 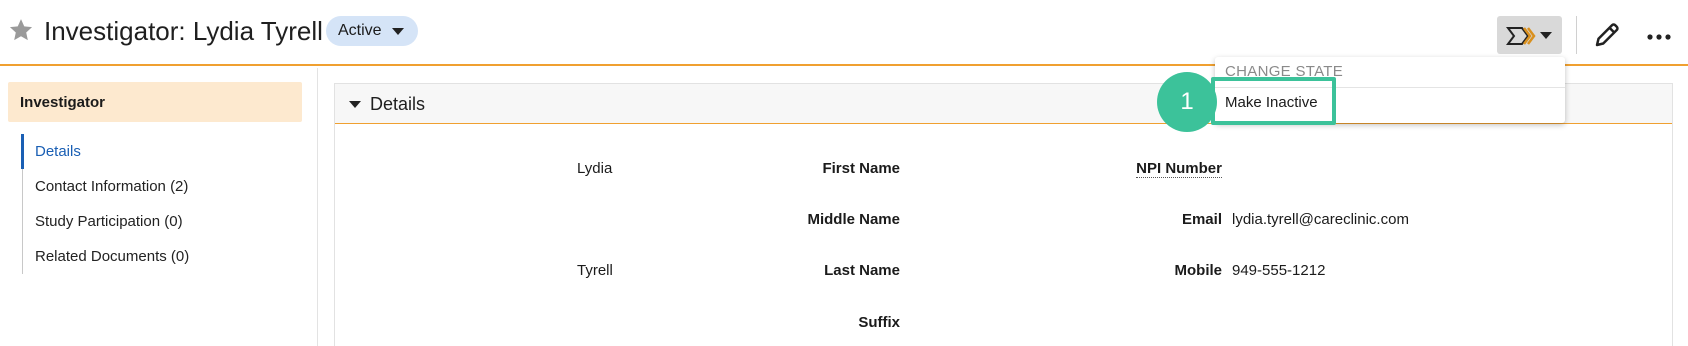 I want to click on email-value: lydia.tyrell@careclinic.com, so click(x=1320, y=219).